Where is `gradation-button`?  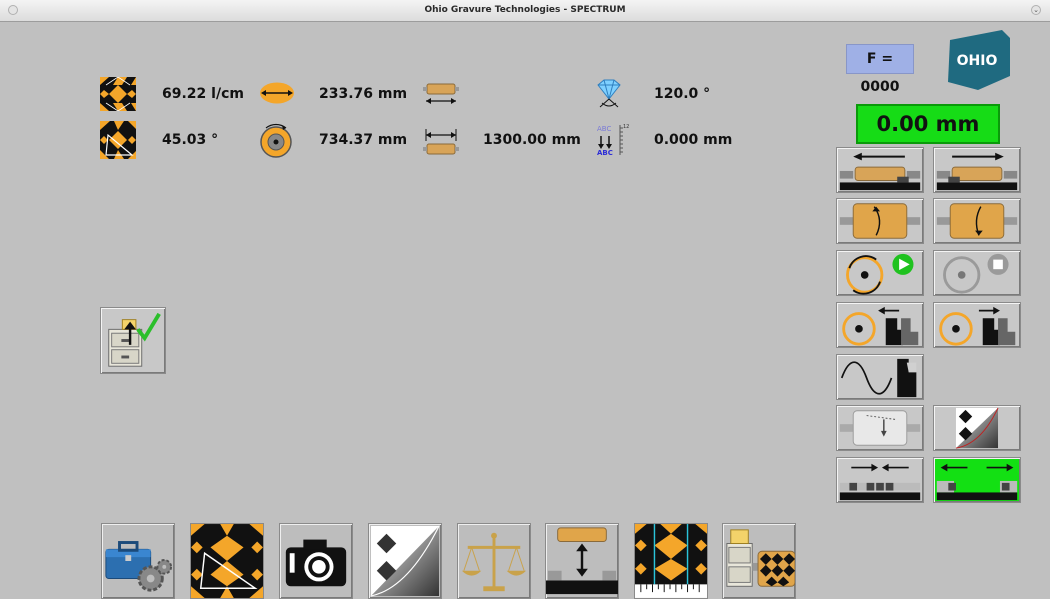 gradation-button is located at coordinates (405, 561).